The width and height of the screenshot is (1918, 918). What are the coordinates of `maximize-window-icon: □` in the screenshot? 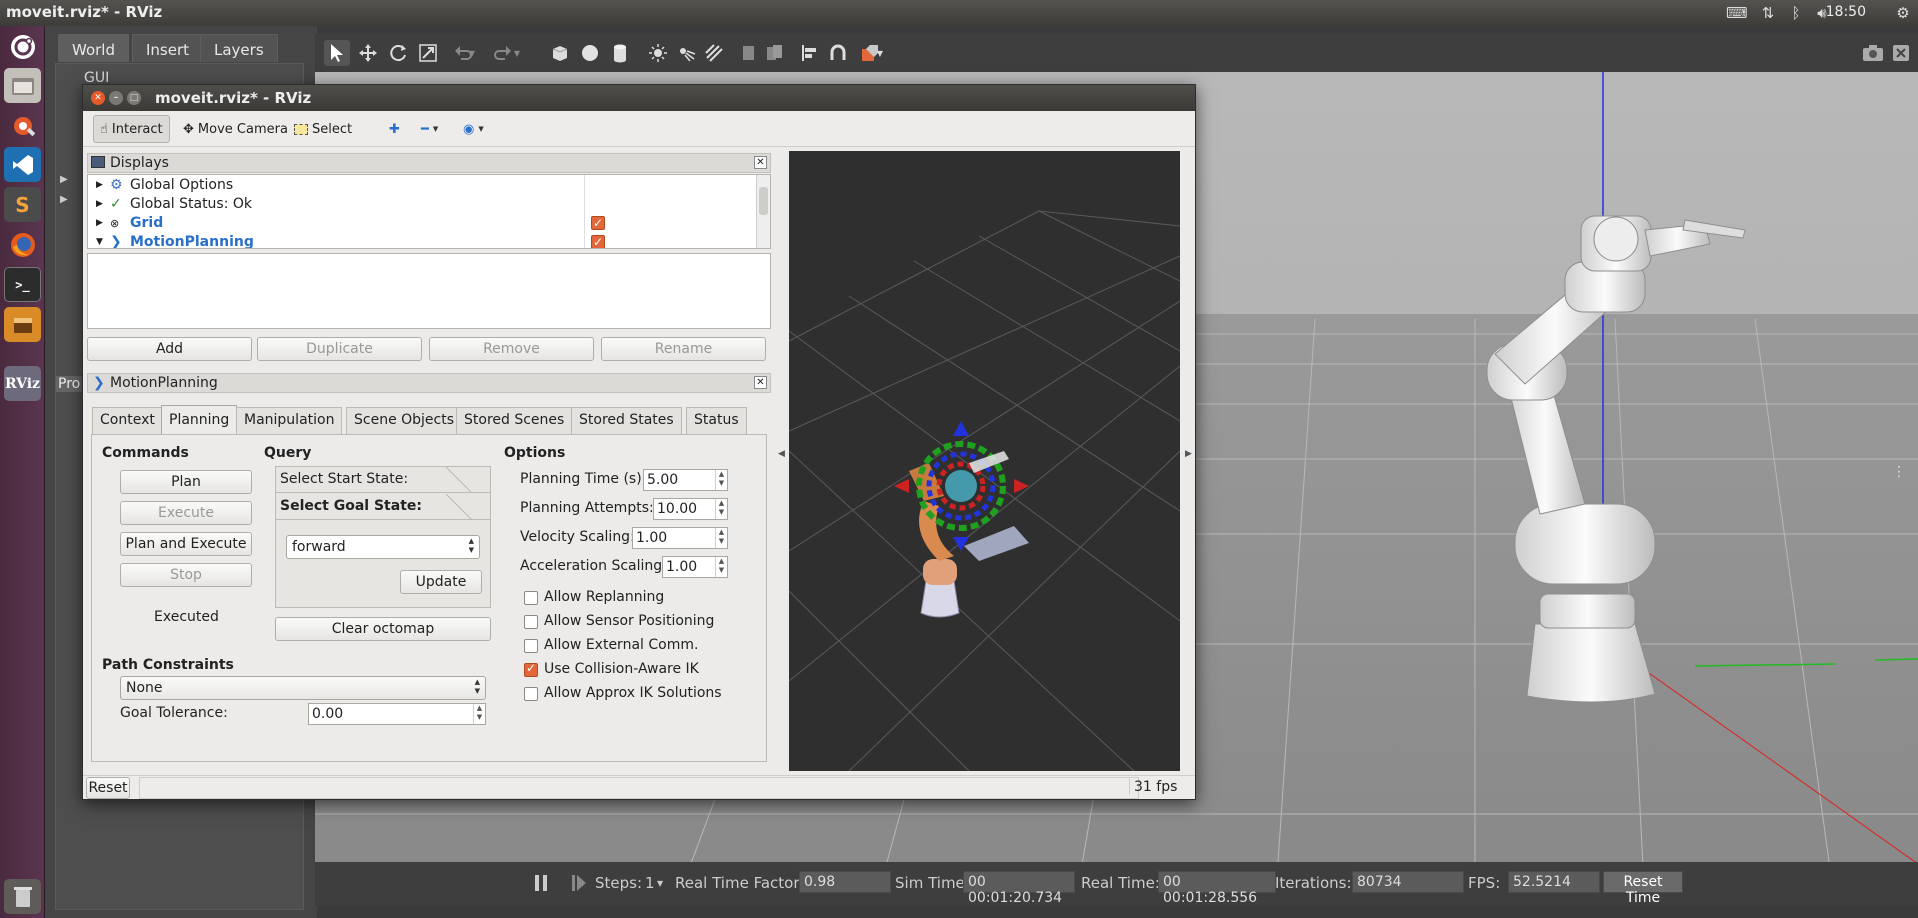 It's located at (134, 98).